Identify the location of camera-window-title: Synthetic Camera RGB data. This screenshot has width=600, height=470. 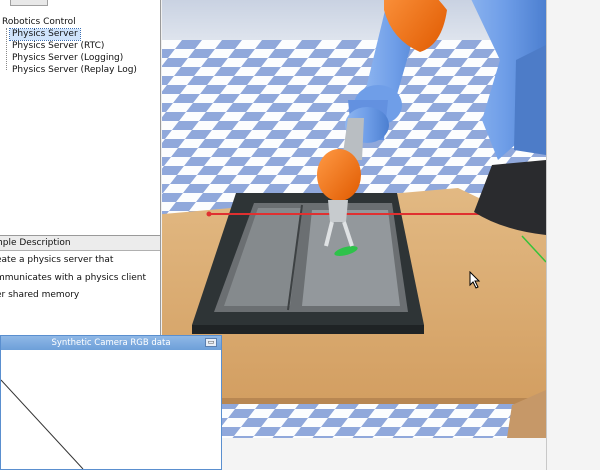
(111, 343).